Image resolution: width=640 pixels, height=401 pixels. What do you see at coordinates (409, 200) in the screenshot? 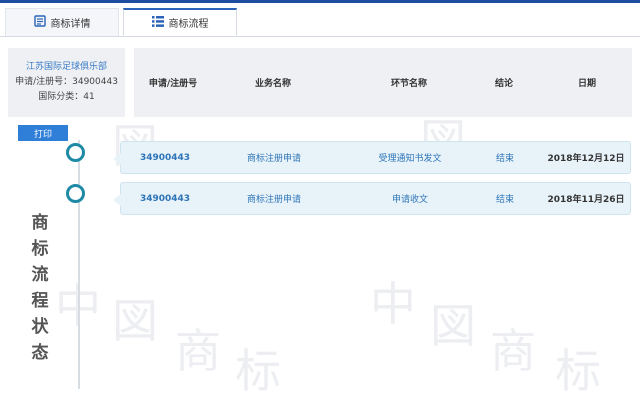
I see `row-stage: 申请收文` at bounding box center [409, 200].